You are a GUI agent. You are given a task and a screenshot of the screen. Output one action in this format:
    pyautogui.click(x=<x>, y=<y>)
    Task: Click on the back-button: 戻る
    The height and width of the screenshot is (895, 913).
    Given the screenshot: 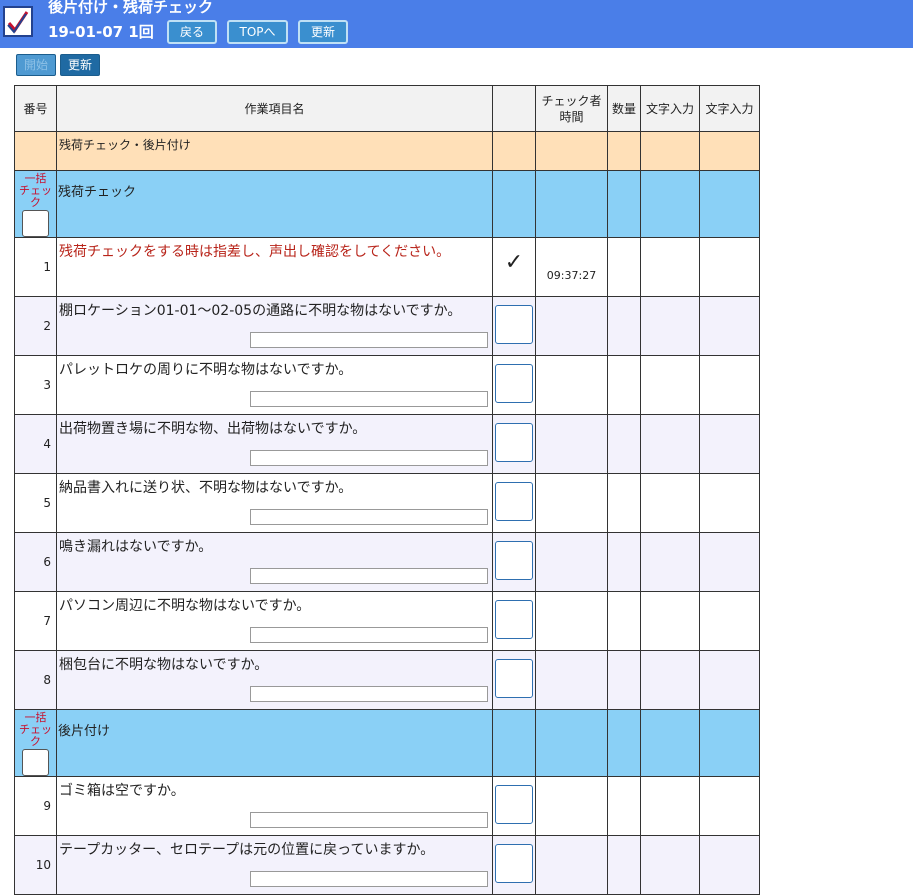 What is the action you would take?
    pyautogui.click(x=192, y=32)
    